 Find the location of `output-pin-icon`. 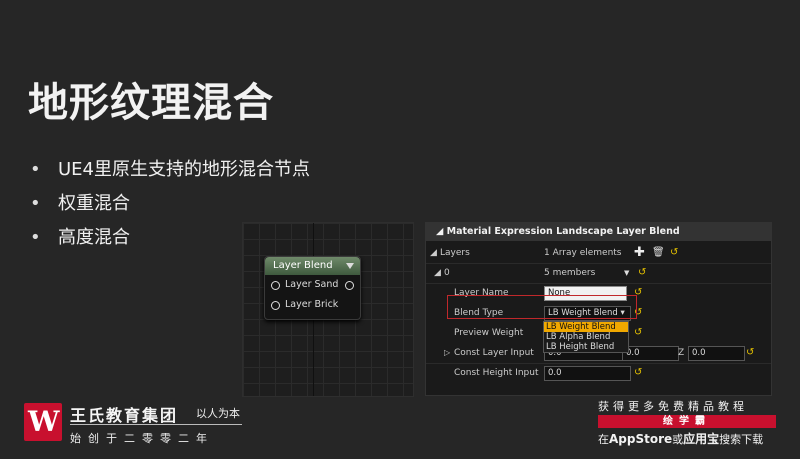

output-pin-icon is located at coordinates (349, 285).